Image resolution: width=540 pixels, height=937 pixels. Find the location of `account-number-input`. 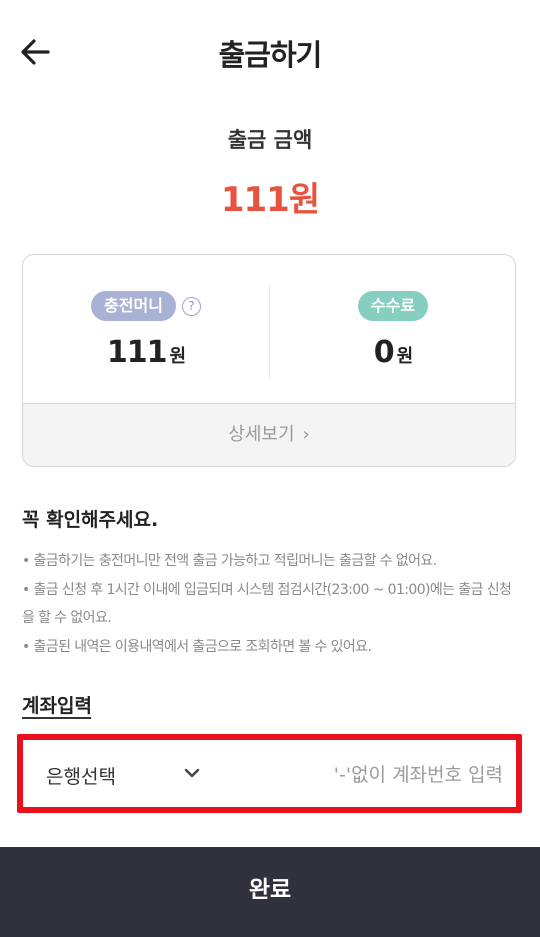

account-number-input is located at coordinates (379, 775).